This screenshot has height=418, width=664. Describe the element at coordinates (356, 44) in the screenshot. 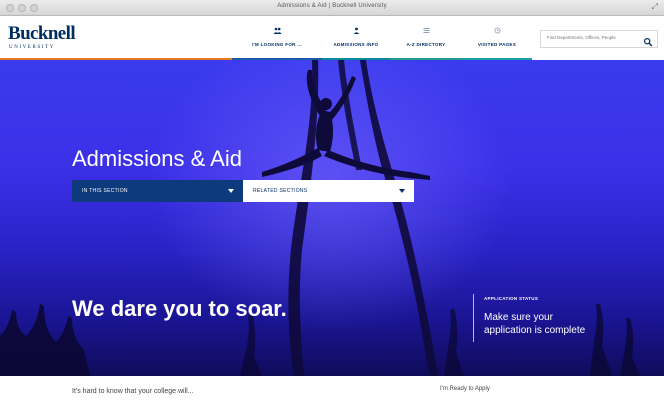

I see `nav-label: ADMISSIONS INFO` at that location.